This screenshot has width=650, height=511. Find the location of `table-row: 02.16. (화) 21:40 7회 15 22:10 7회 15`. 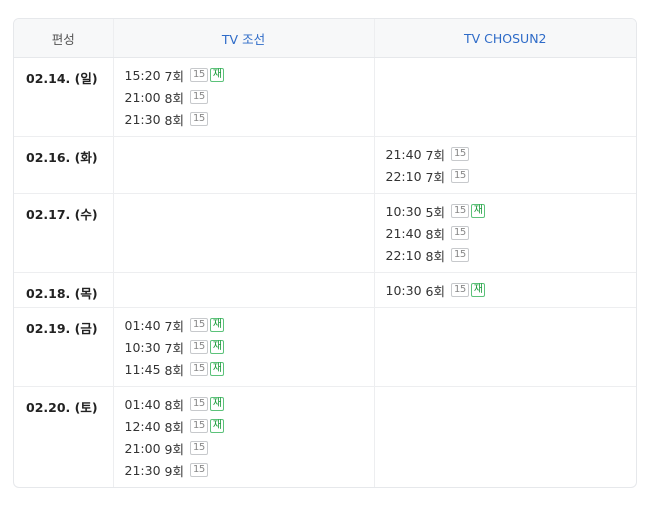

table-row: 02.16. (화) 21:40 7회 15 22:10 7회 15 is located at coordinates (325, 165).